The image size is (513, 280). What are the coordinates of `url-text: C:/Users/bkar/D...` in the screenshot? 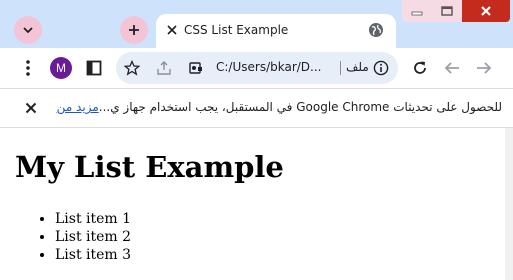 It's located at (269, 67).